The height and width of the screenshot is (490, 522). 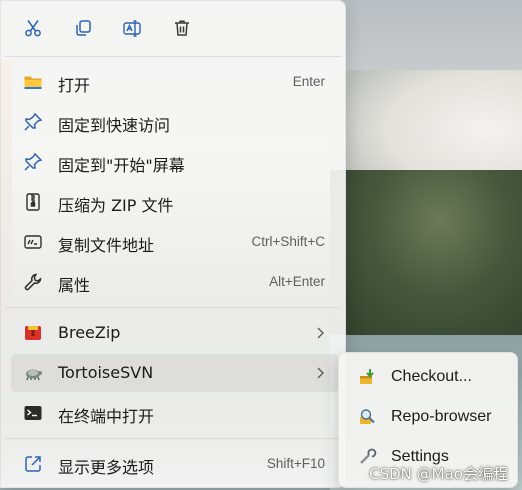 What do you see at coordinates (295, 463) in the screenshot?
I see `menu-item-shortcut: Shift+F10` at bounding box center [295, 463].